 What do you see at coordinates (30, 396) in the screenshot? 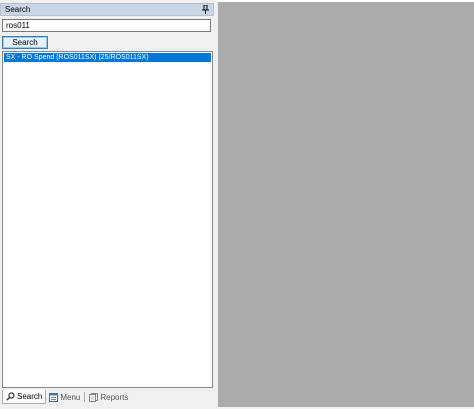
I see `tab-label: Search` at bounding box center [30, 396].